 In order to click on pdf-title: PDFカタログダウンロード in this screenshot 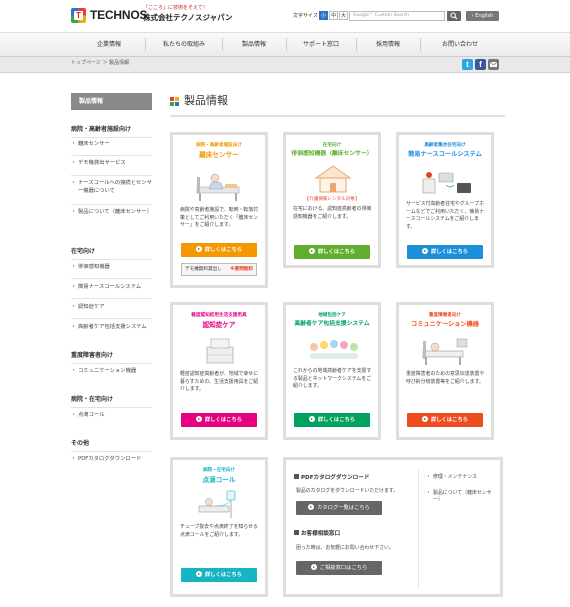, I will do `click(331, 478)`.